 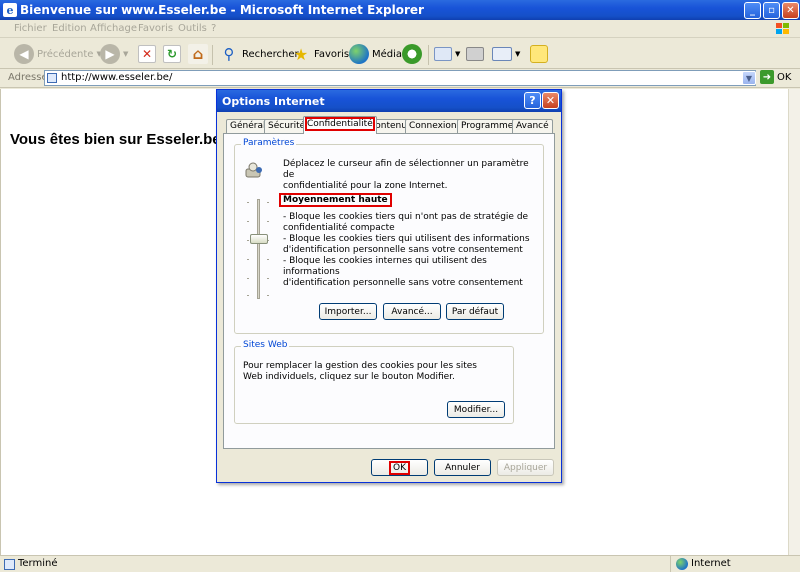 I want to click on messenger-button, so click(x=539, y=54).